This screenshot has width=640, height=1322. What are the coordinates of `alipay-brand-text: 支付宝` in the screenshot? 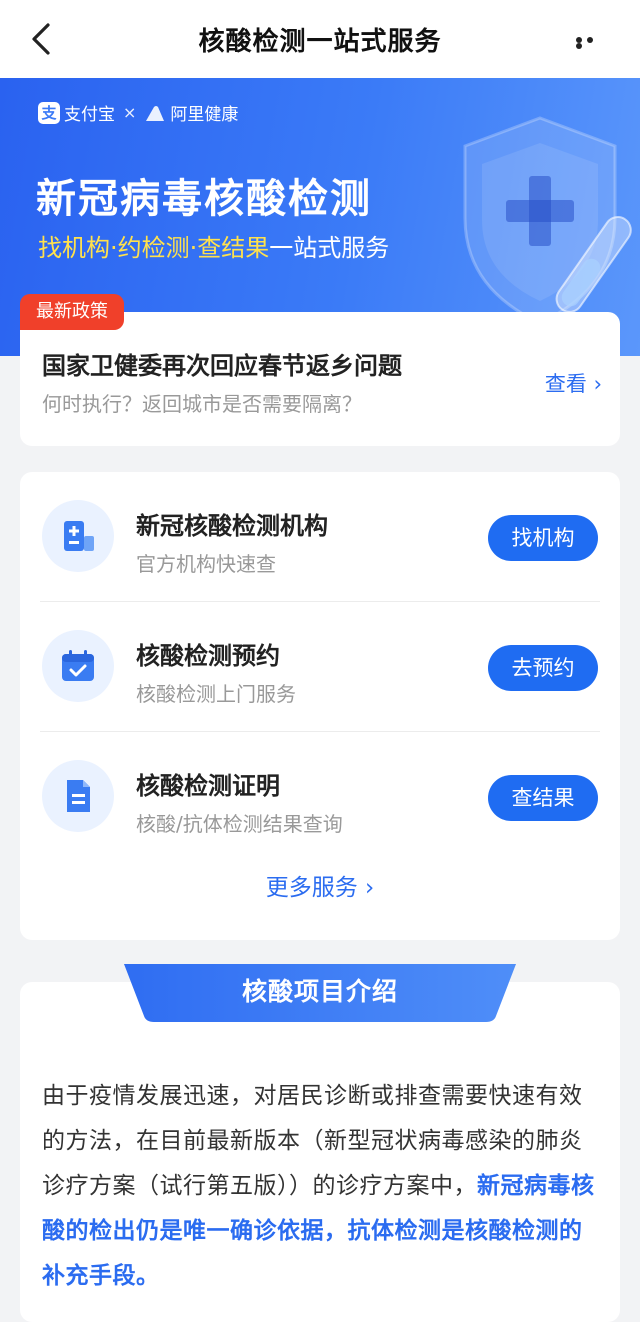 It's located at (89, 115).